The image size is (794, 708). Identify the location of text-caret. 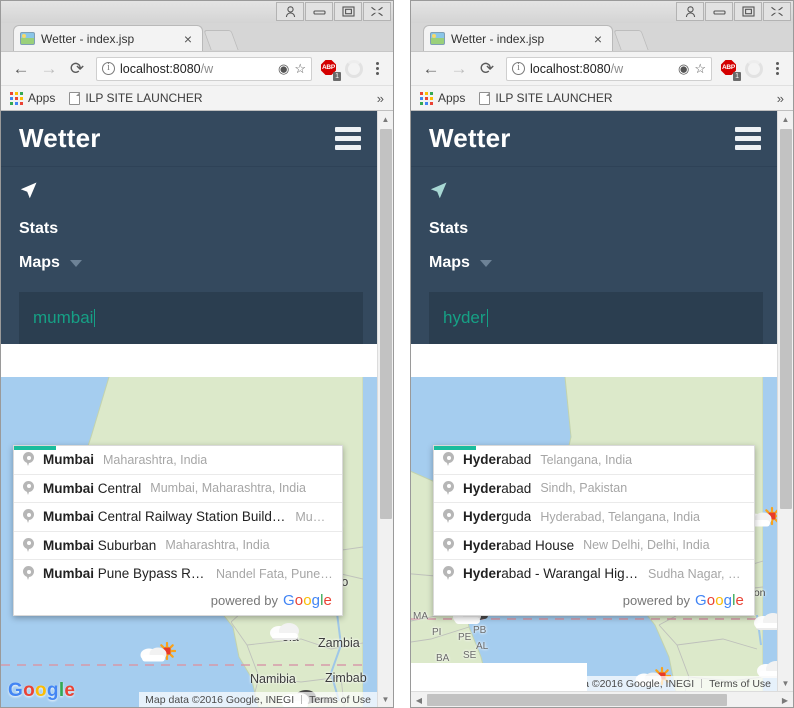
(487, 318).